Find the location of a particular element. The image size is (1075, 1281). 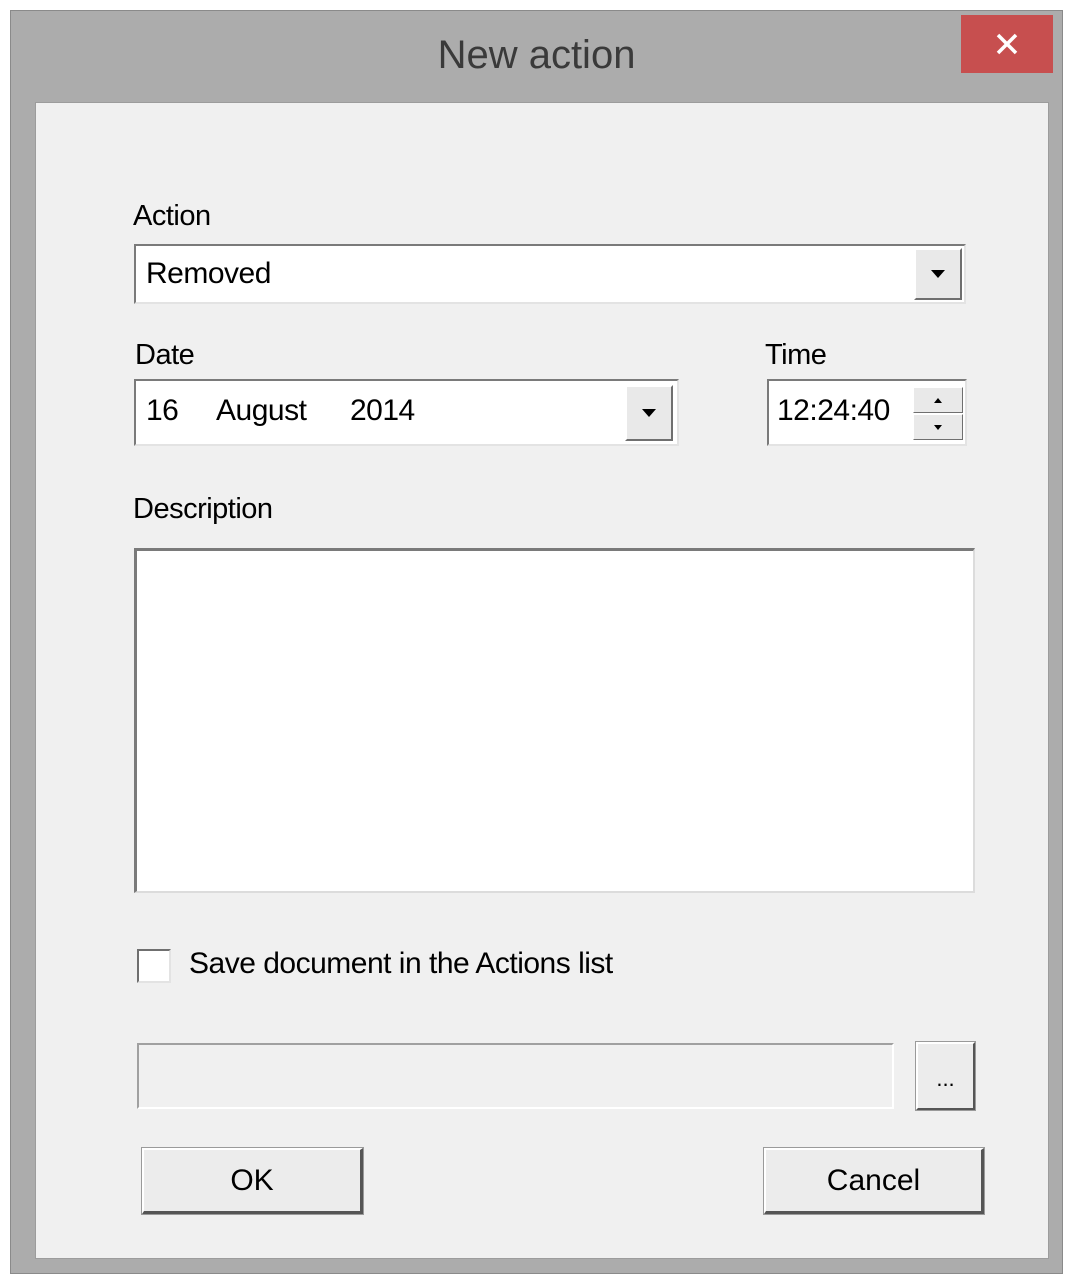

time-spin-up-button is located at coordinates (938, 400).